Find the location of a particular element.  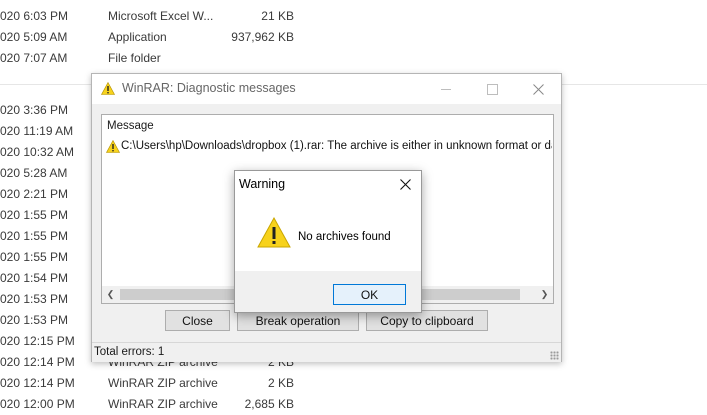

minimize-icon is located at coordinates (446, 89).